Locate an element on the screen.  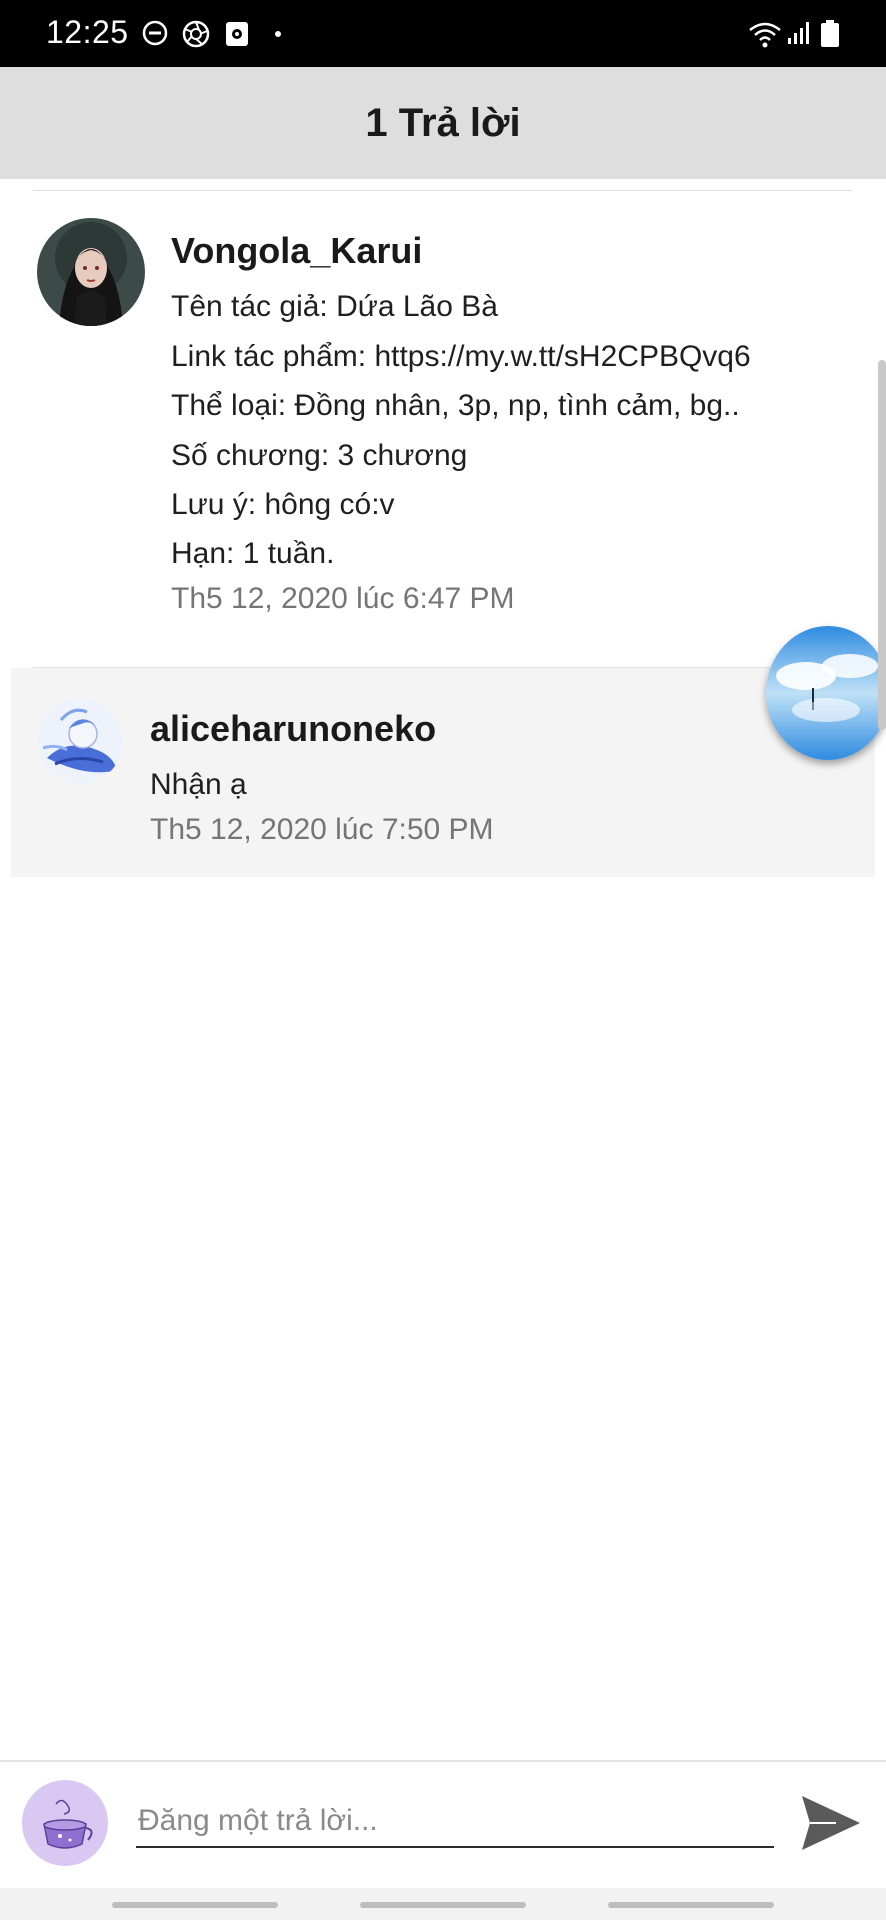
nav-recents-button is located at coordinates (195, 1905).